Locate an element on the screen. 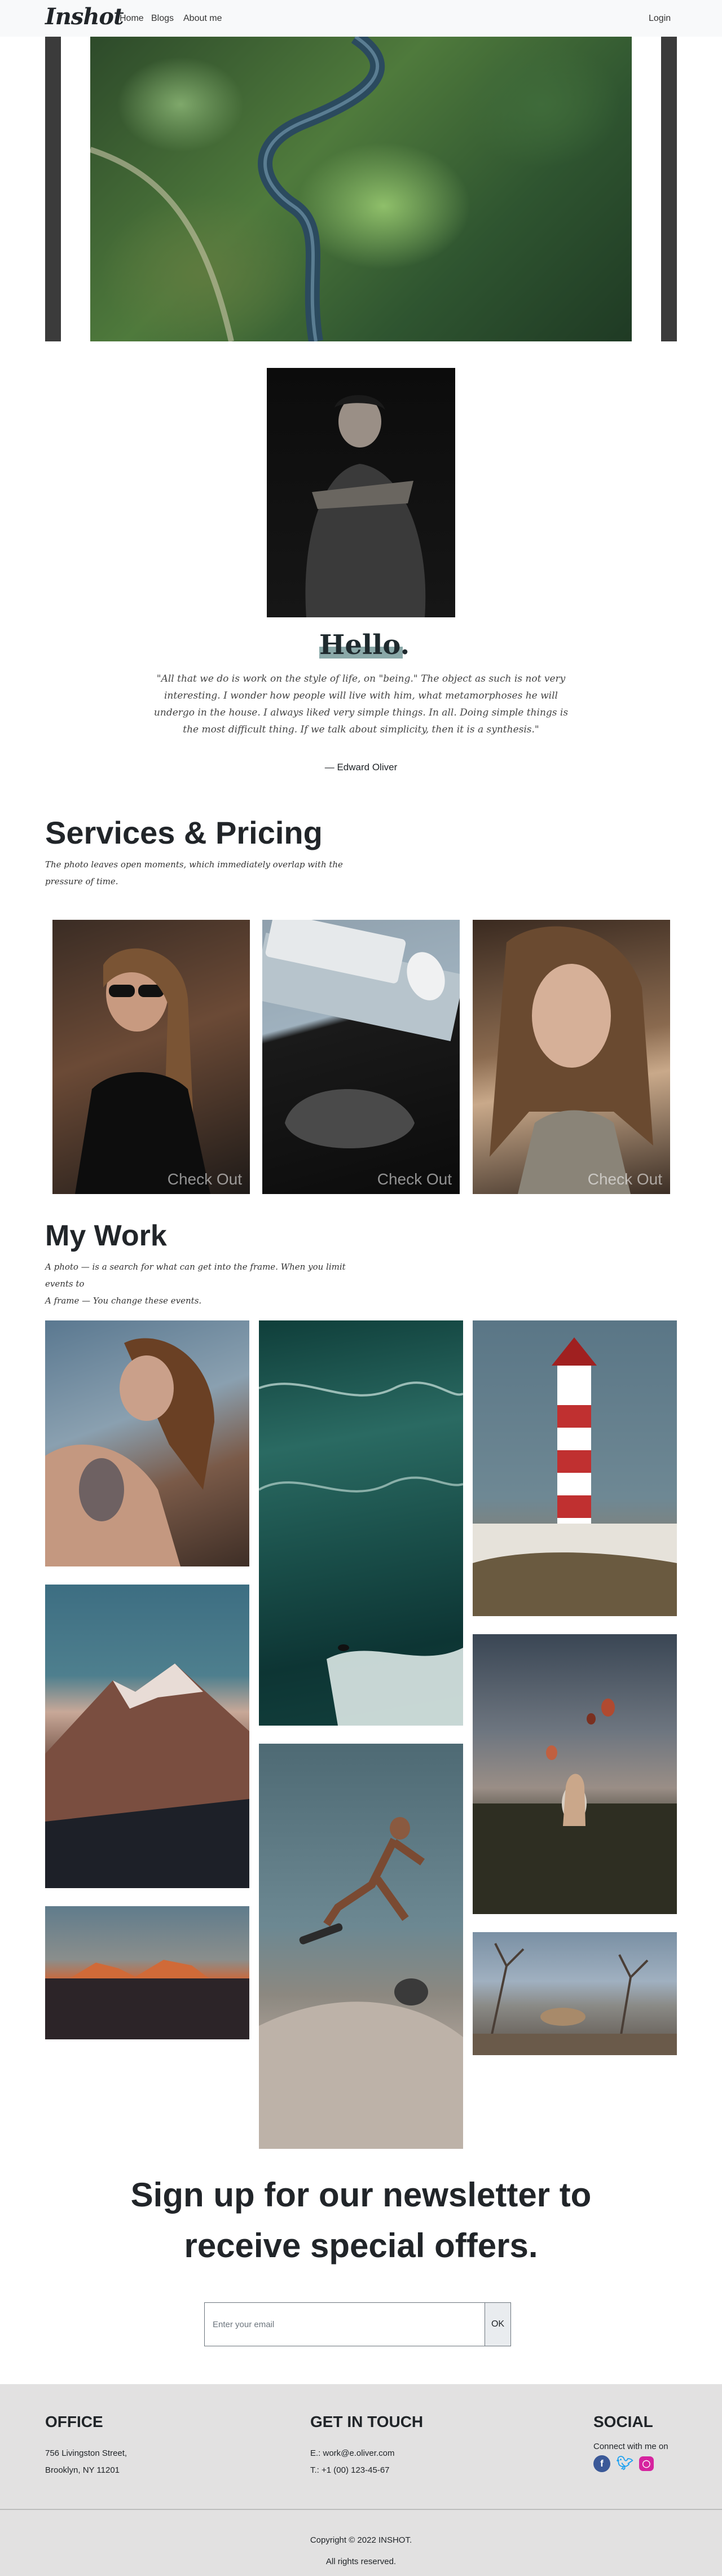  keyboard-mouse-graphic is located at coordinates (361, 1034).